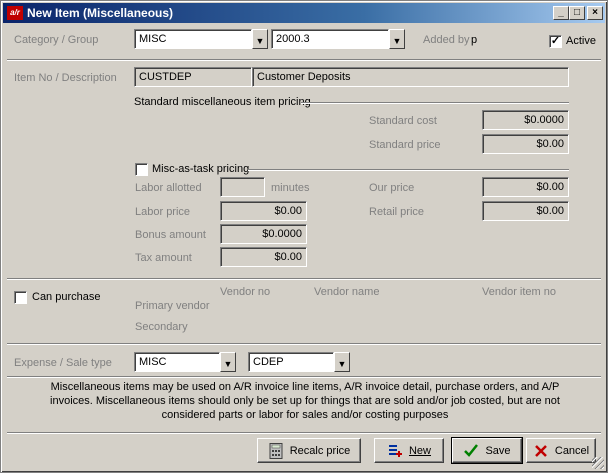 This screenshot has width=608, height=473. Describe the element at coordinates (405, 145) in the screenshot. I see `standard-price-label: Standard price` at that location.